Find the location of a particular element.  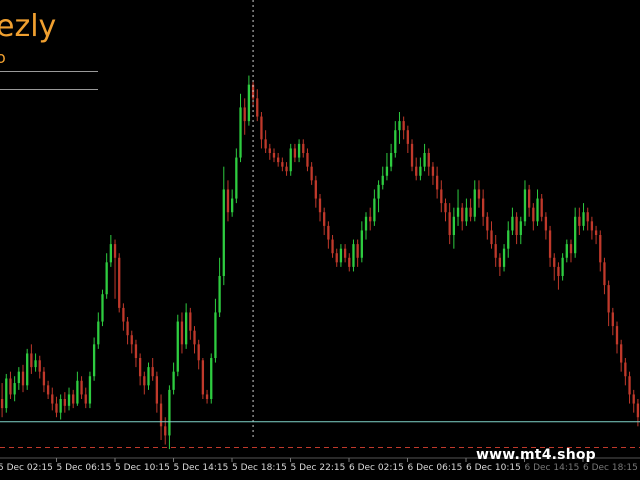

time-label: 5 Dec 22:15 is located at coordinates (318, 468).